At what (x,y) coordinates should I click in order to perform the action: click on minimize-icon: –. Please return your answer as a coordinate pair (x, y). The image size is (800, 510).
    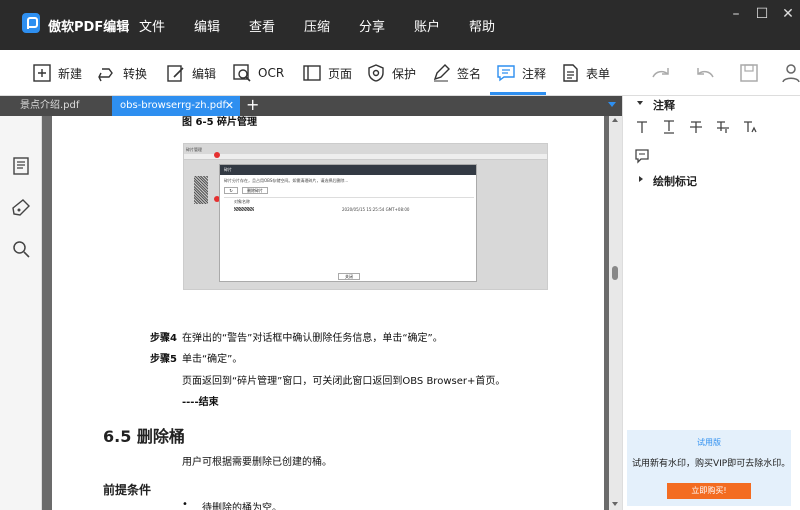
    Looking at the image, I should click on (736, 14).